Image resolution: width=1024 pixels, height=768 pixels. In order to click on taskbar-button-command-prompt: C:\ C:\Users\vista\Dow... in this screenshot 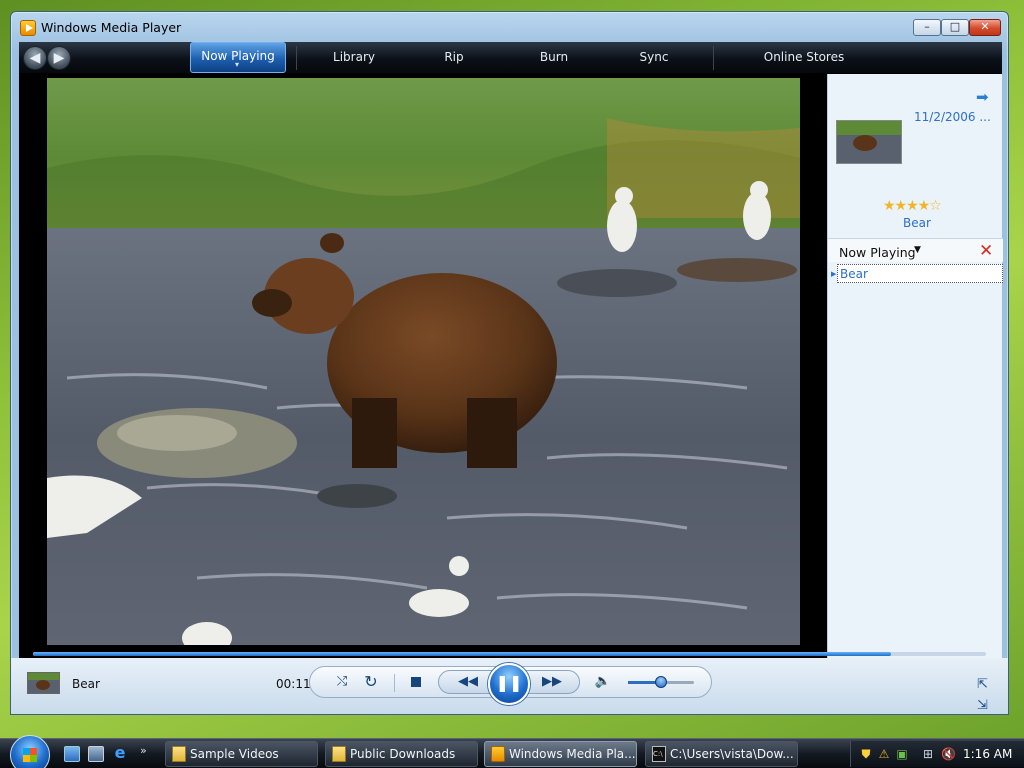, I will do `click(721, 754)`.